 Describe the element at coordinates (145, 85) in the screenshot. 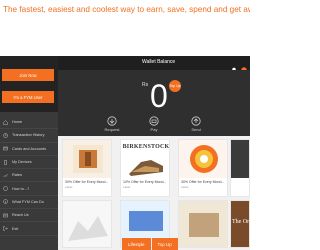

I see `currency-label: Rs` at that location.